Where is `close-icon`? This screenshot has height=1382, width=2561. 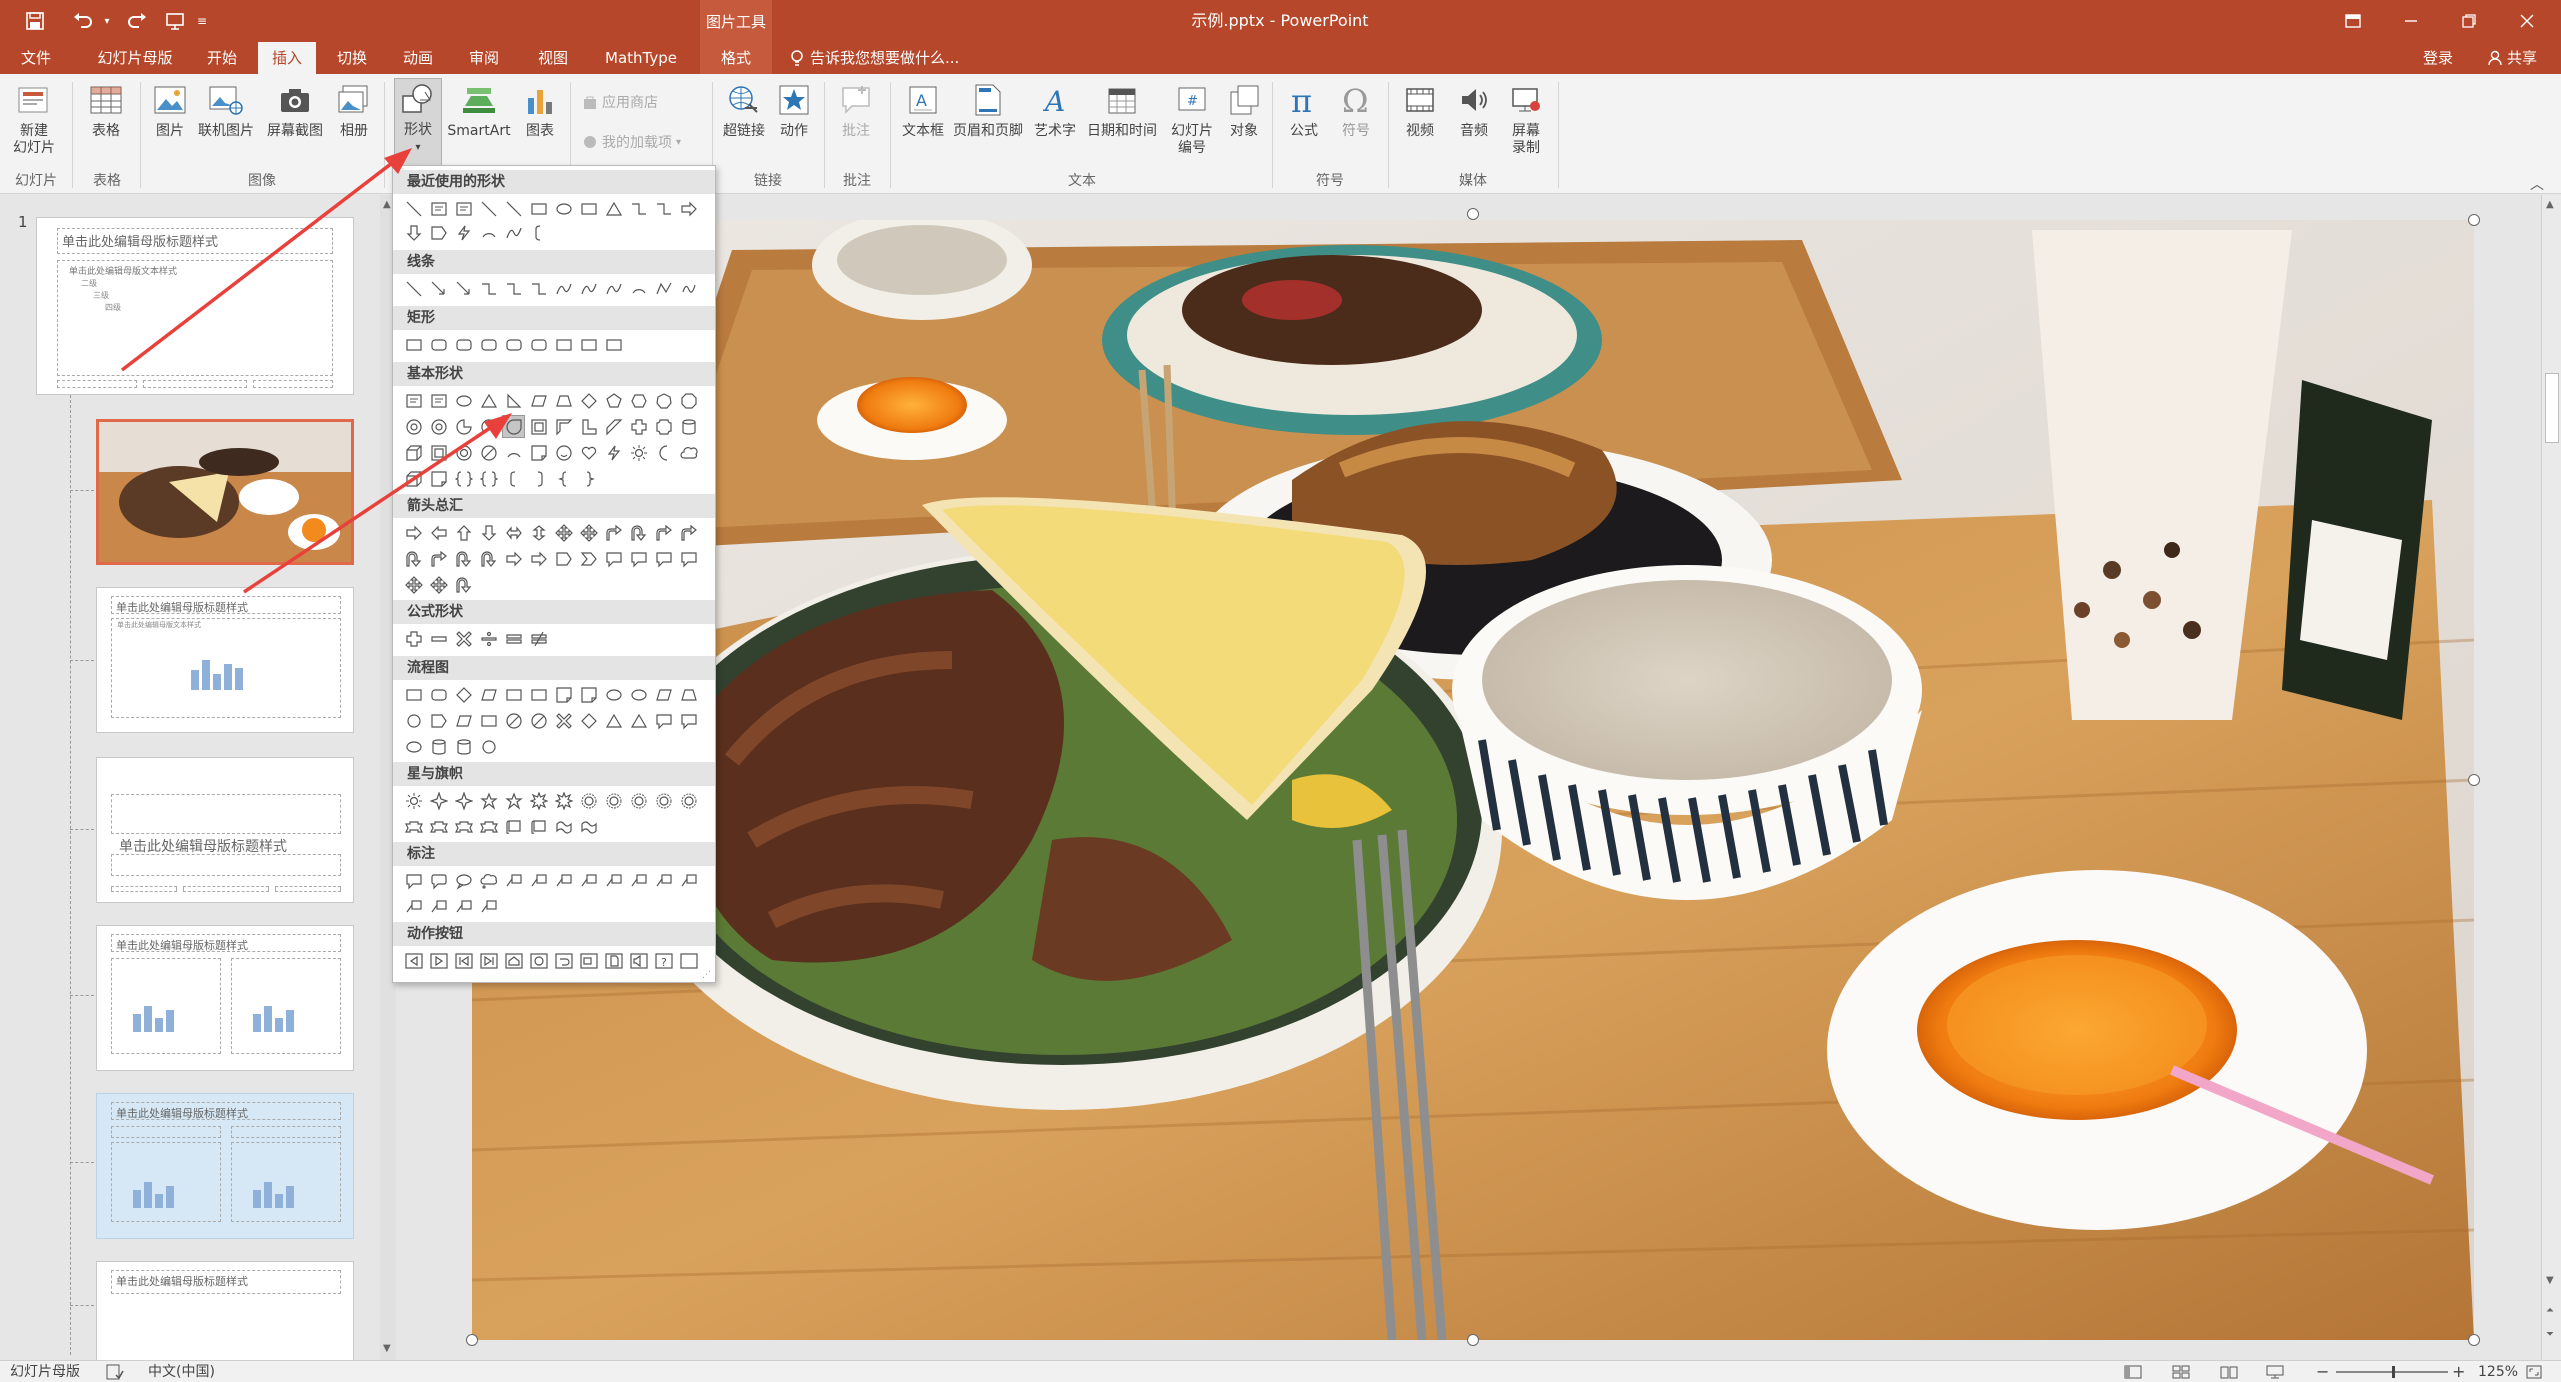
close-icon is located at coordinates (2527, 21).